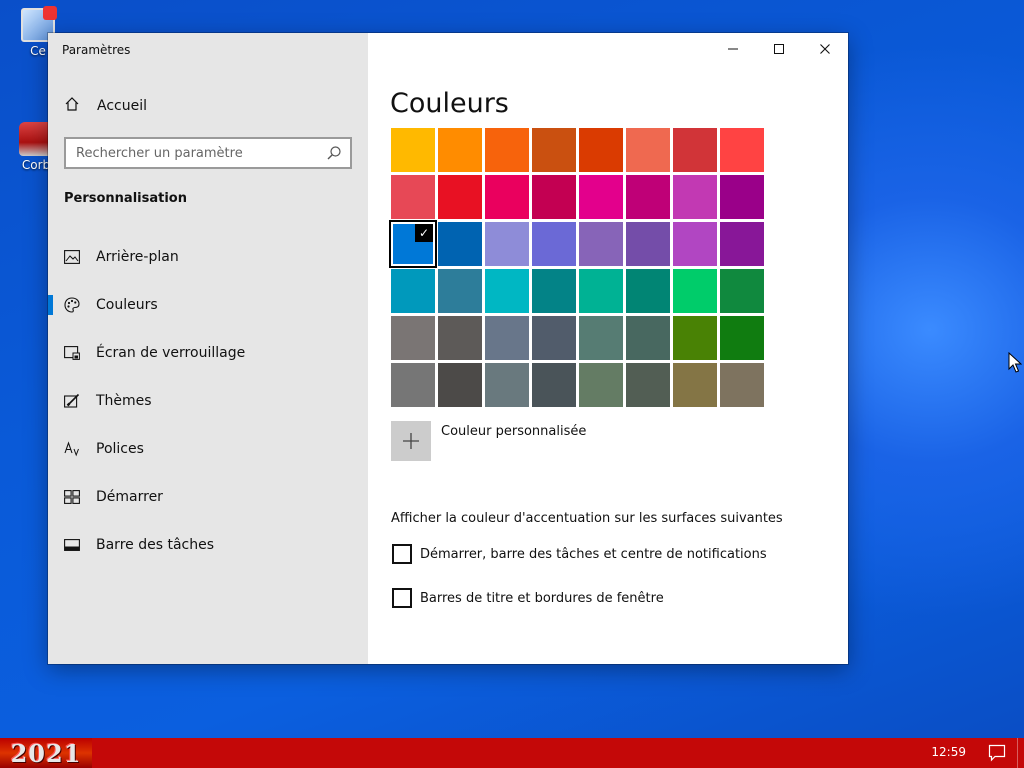 The image size is (1024, 768). I want to click on sidebar-item-fonts: Polices, so click(208, 449).